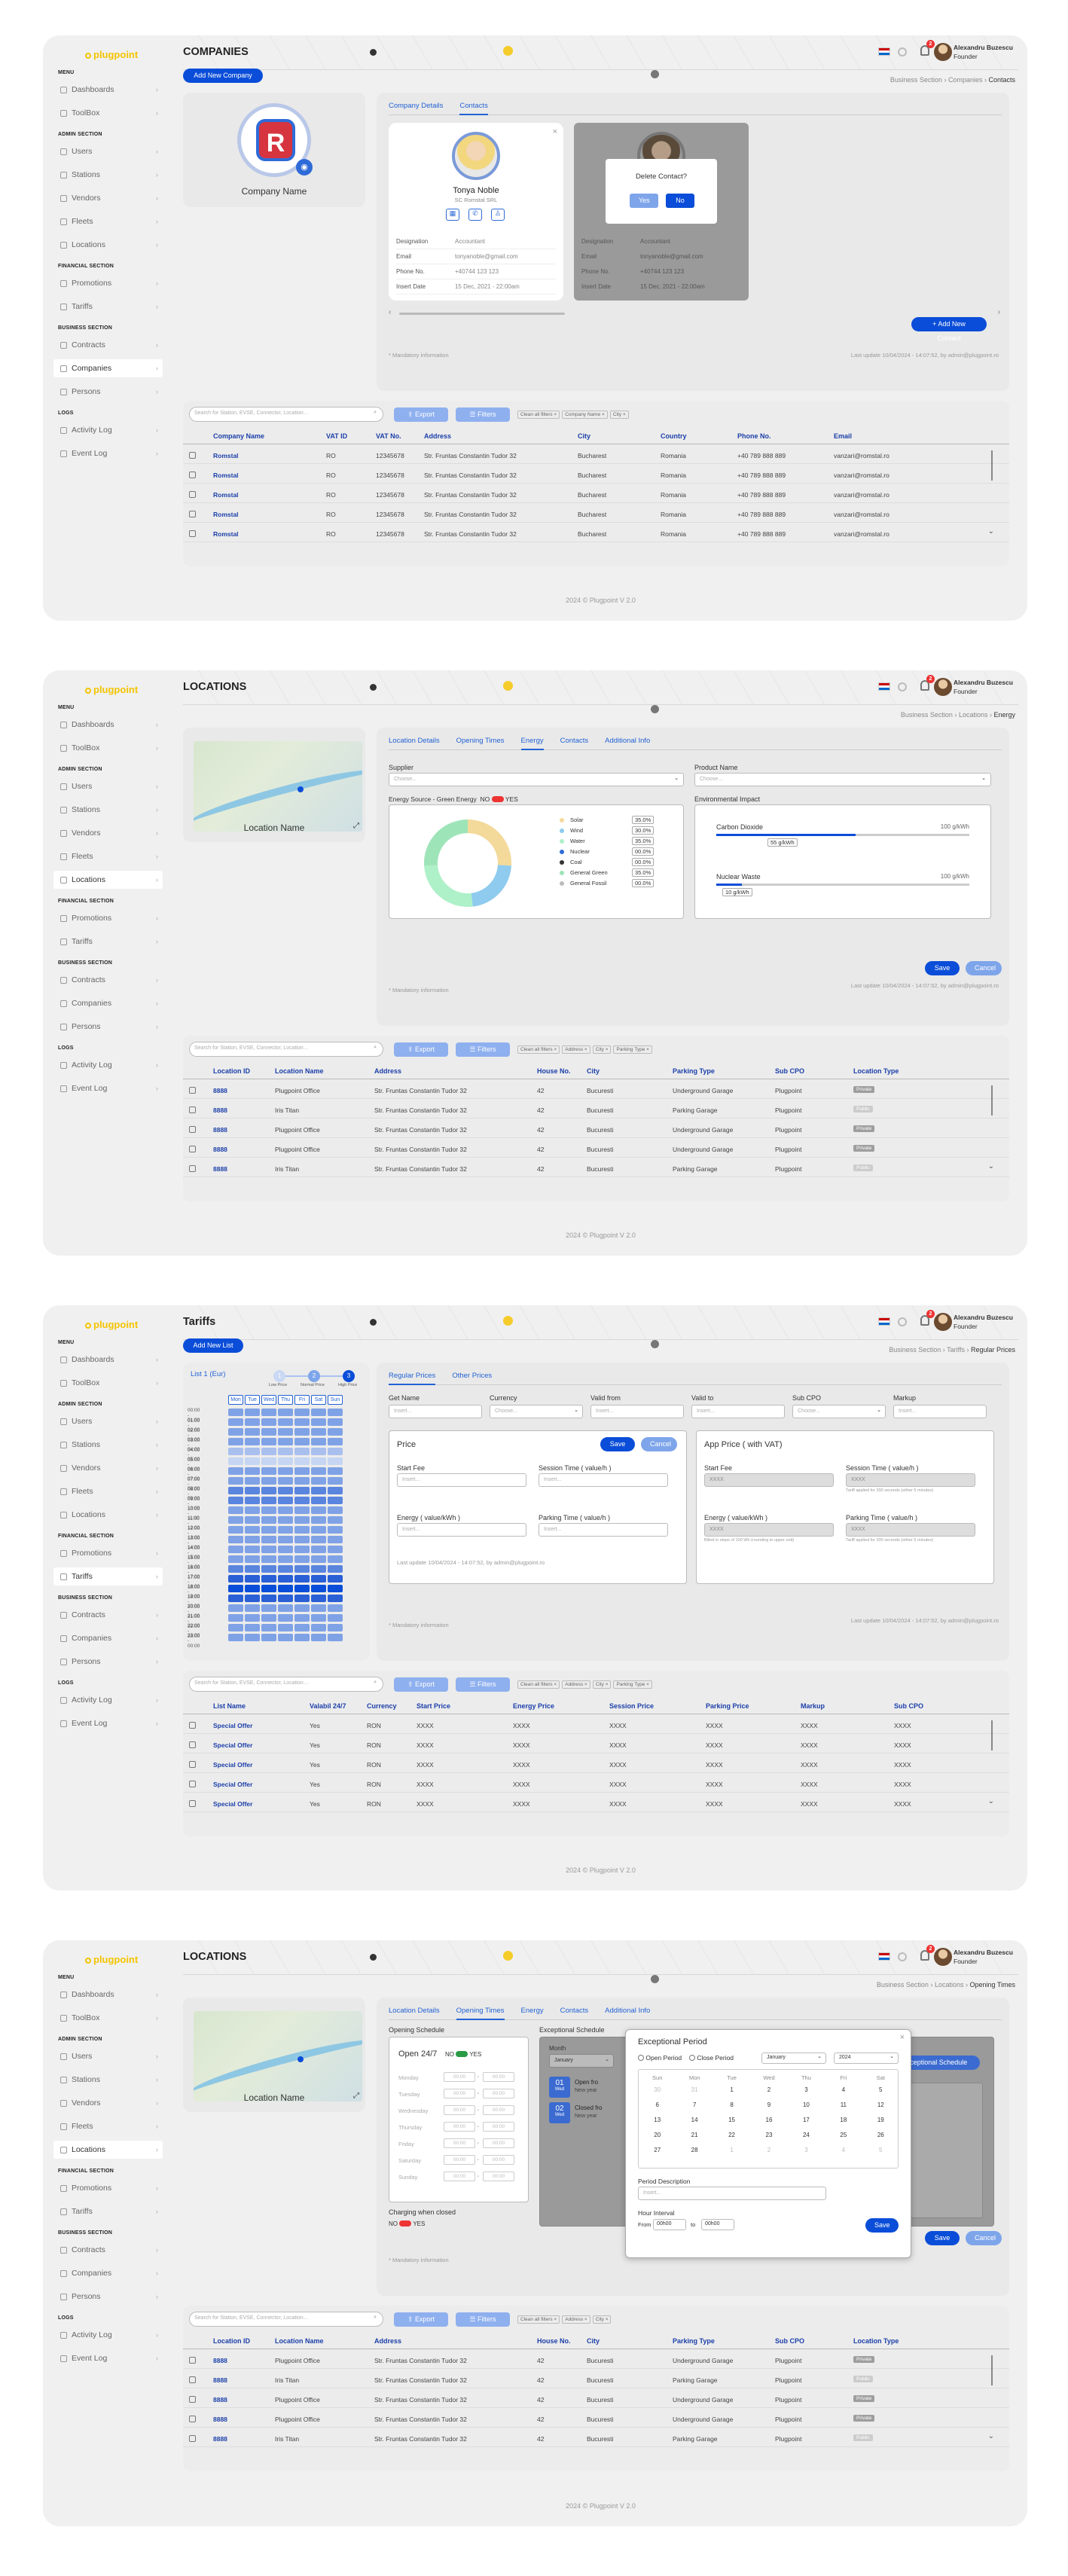 The width and height of the screenshot is (1068, 2576). What do you see at coordinates (387, 1071) in the screenshot?
I see `column-header: Address` at bounding box center [387, 1071].